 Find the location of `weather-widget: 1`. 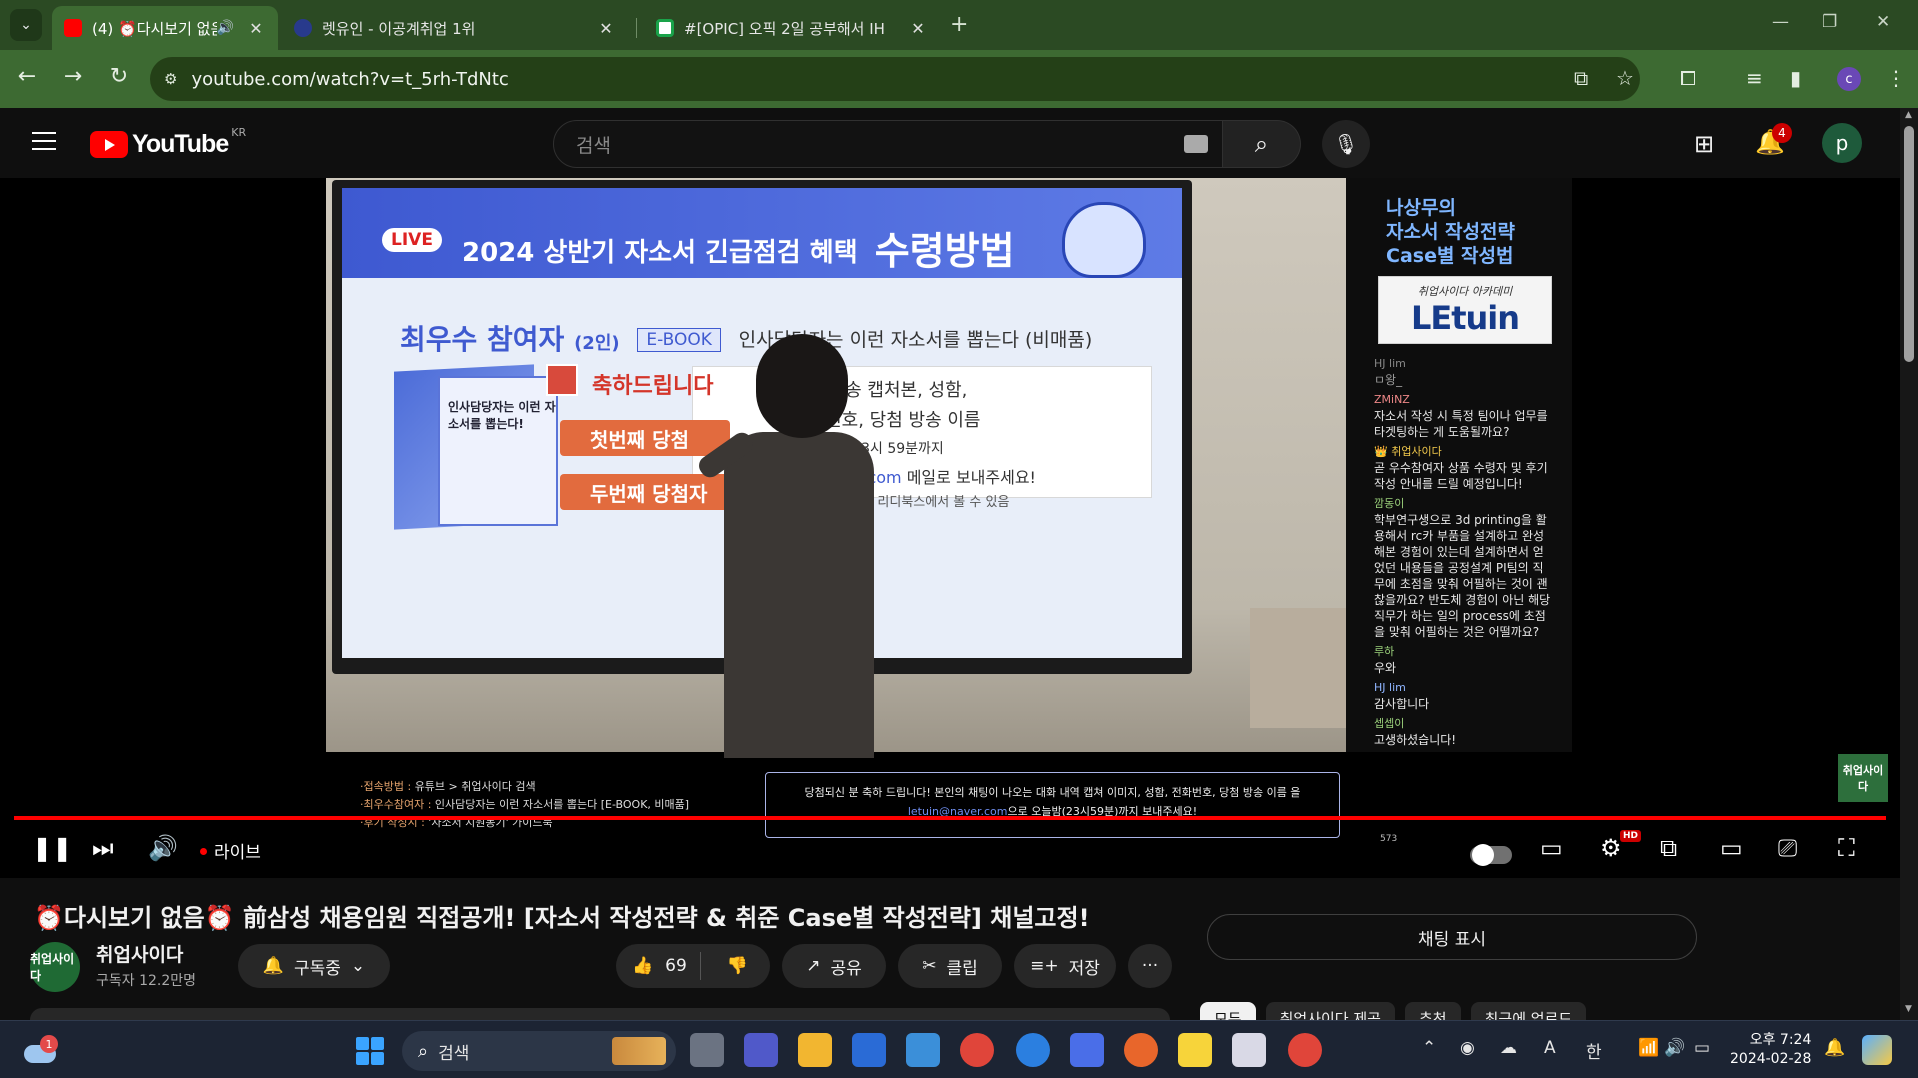

weather-widget: 1 is located at coordinates (42, 1050).